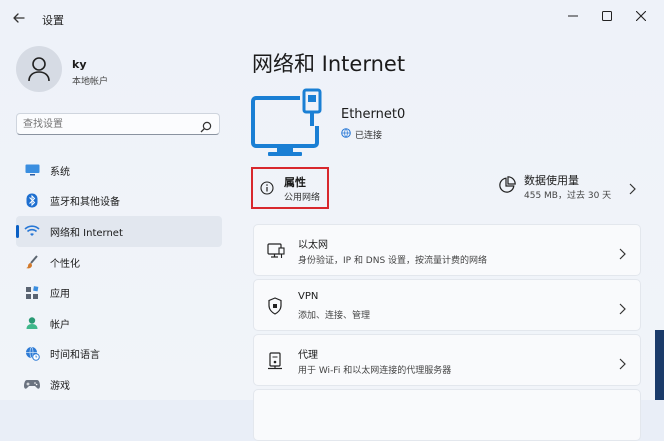  I want to click on title-bar: 设置, so click(332, 18).